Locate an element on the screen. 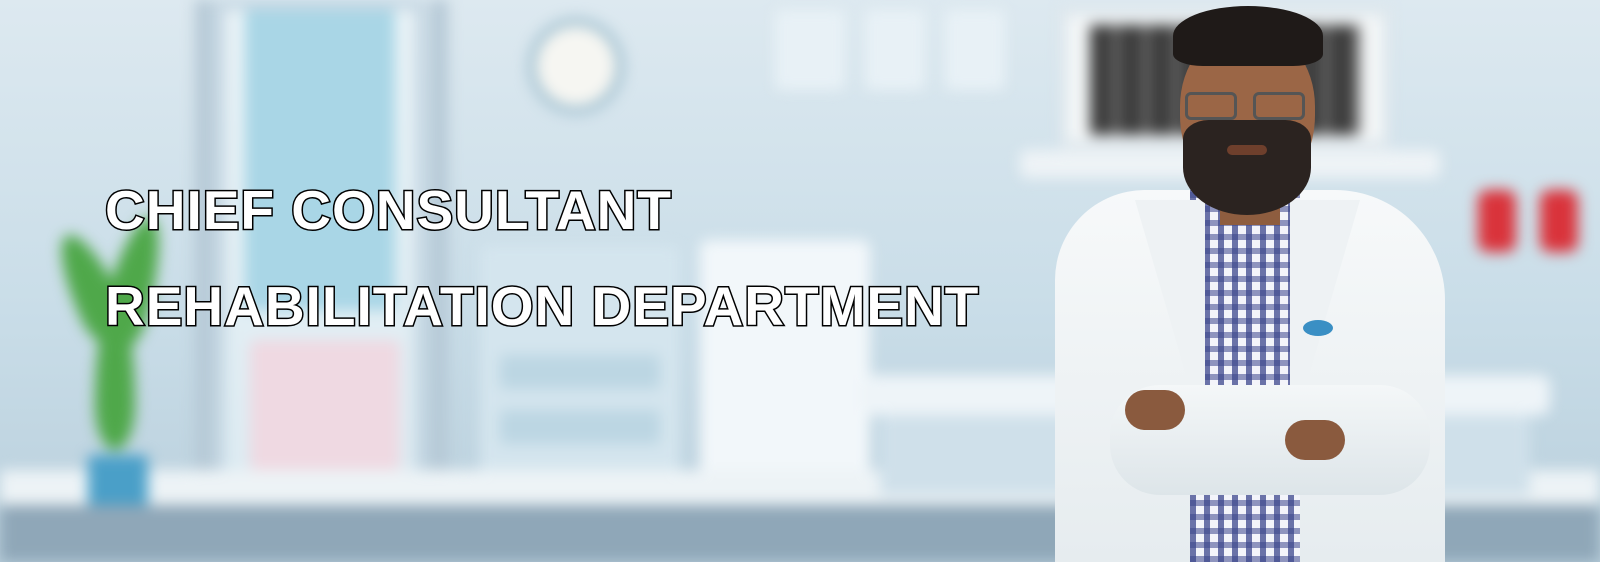 The height and width of the screenshot is (562, 1600). checked-shirt is located at coordinates (1245, 376).